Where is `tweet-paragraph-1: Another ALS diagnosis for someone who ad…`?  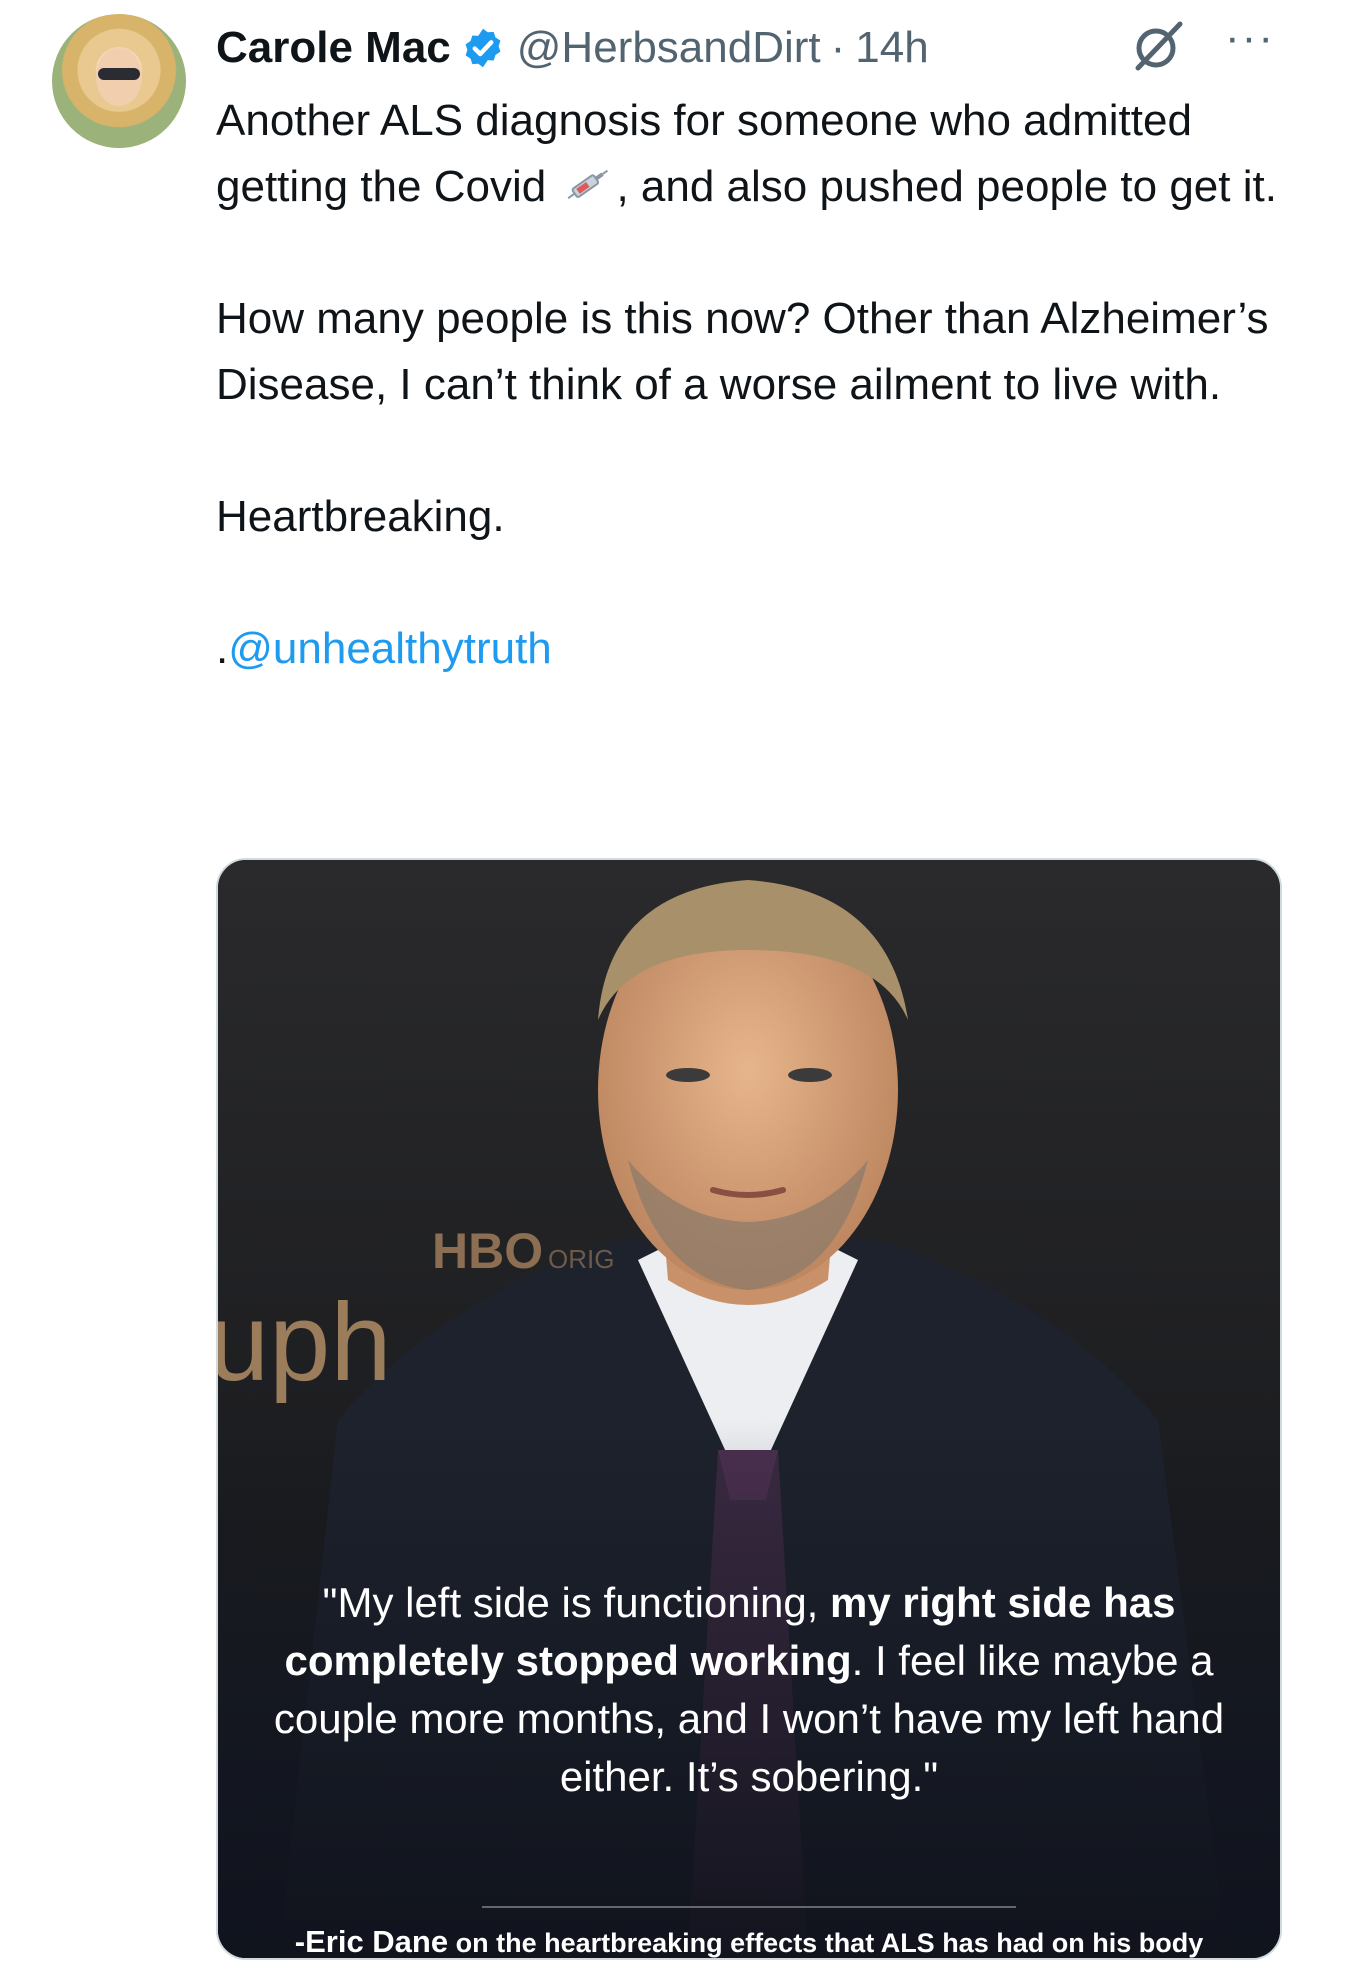
tweet-paragraph-1: Another ALS diagnosis for someone who ad… is located at coordinates (771, 154).